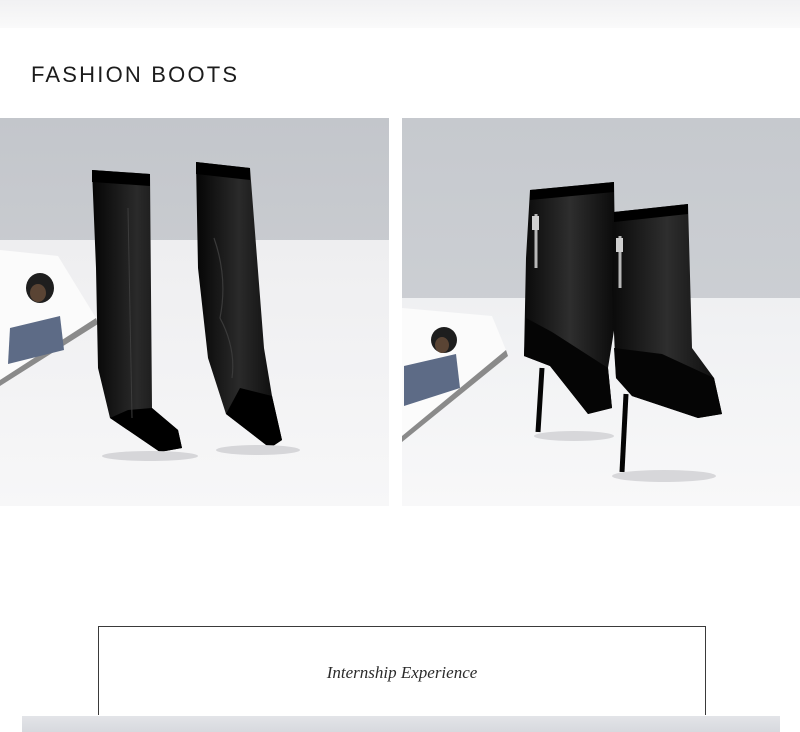  I want to click on top-divider-strip, so click(400, 14).